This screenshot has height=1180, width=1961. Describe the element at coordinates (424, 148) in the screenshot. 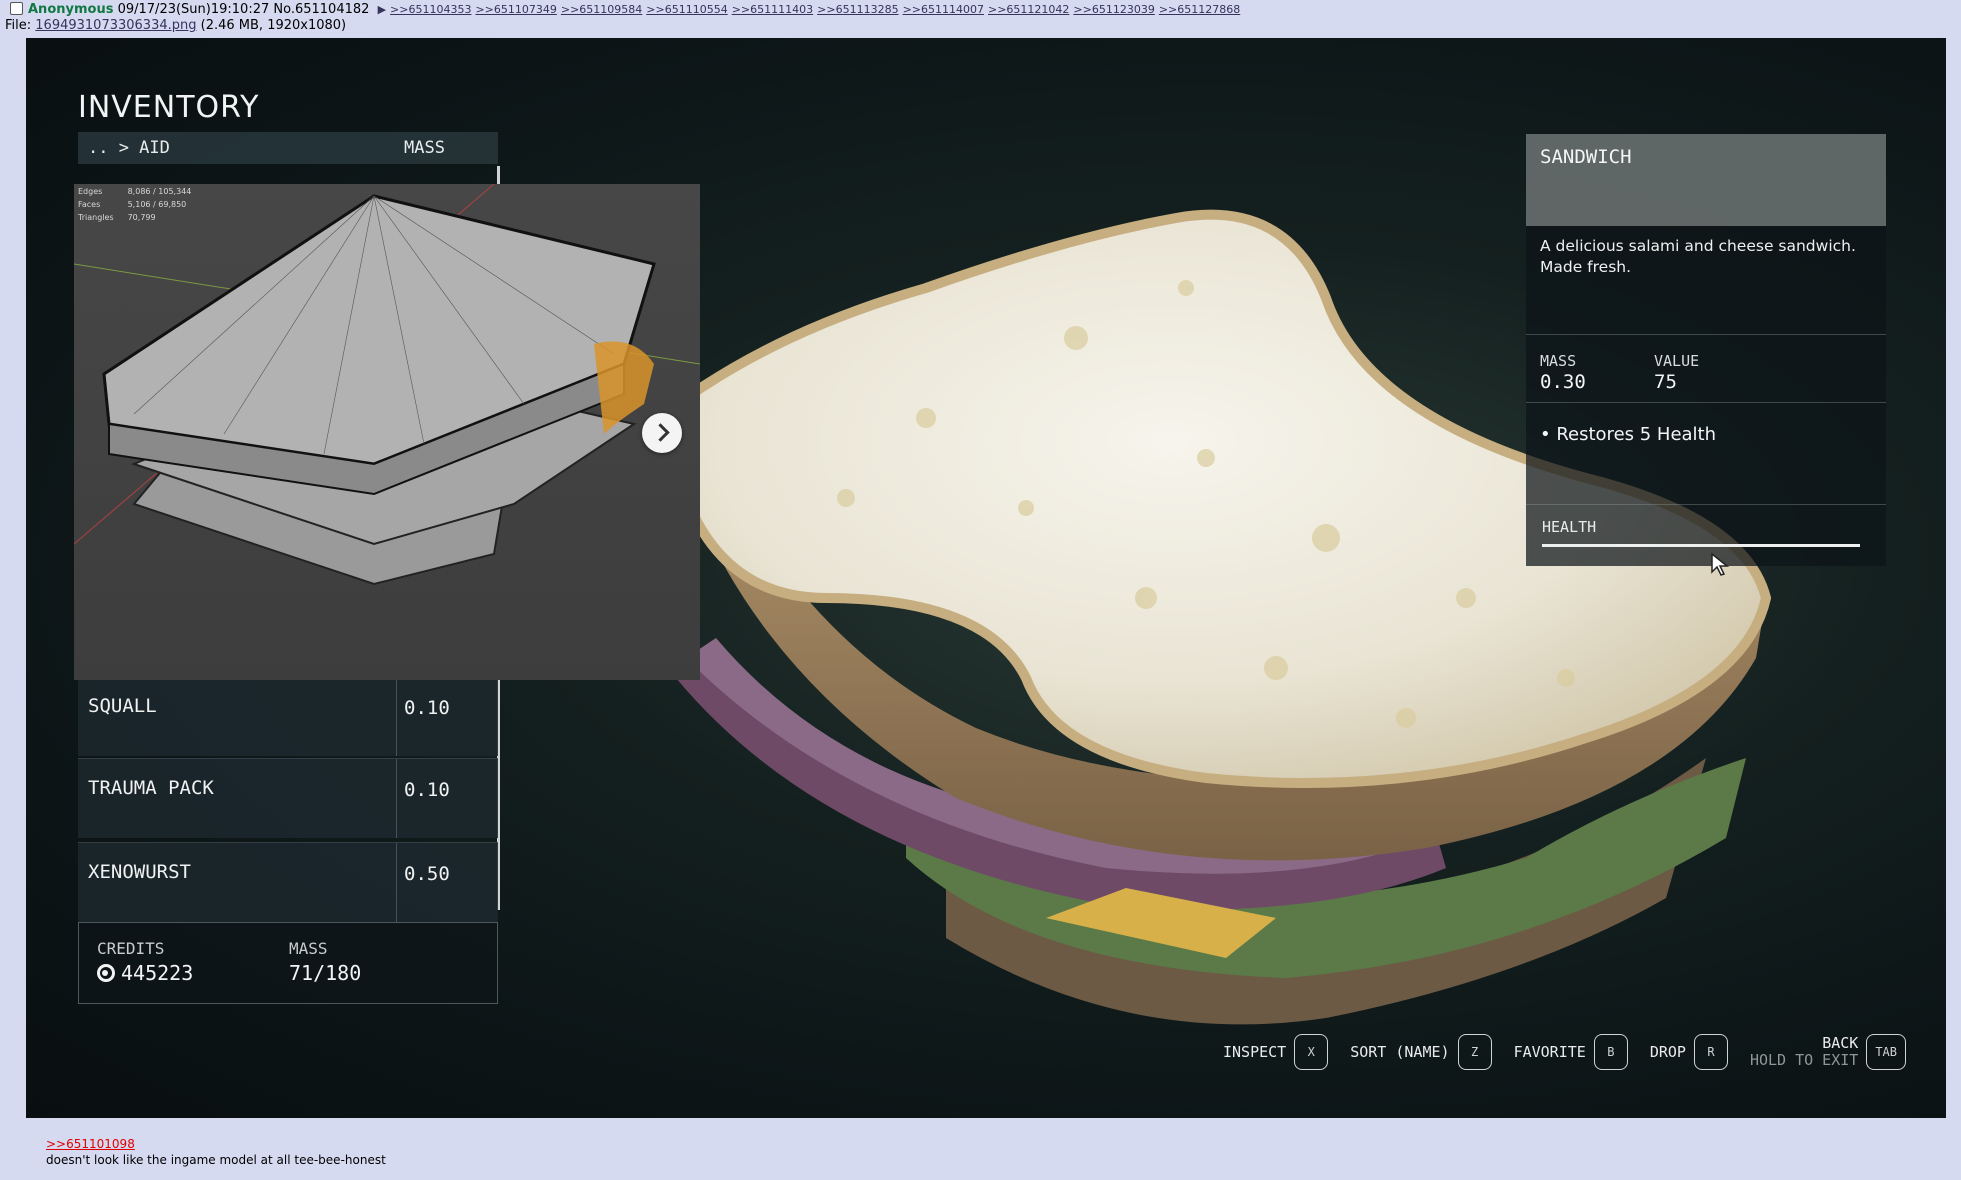

I see `mass-column-header: MASS` at that location.